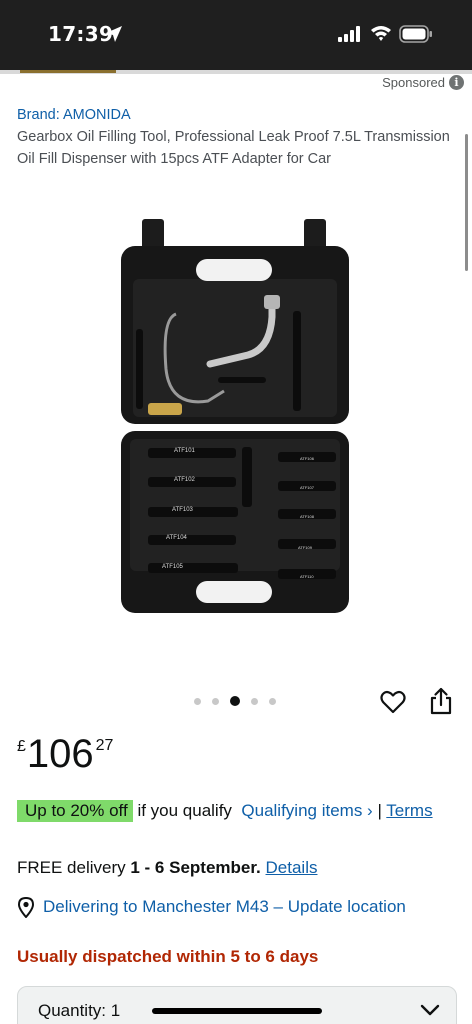  I want to click on share-icon, so click(441, 701).